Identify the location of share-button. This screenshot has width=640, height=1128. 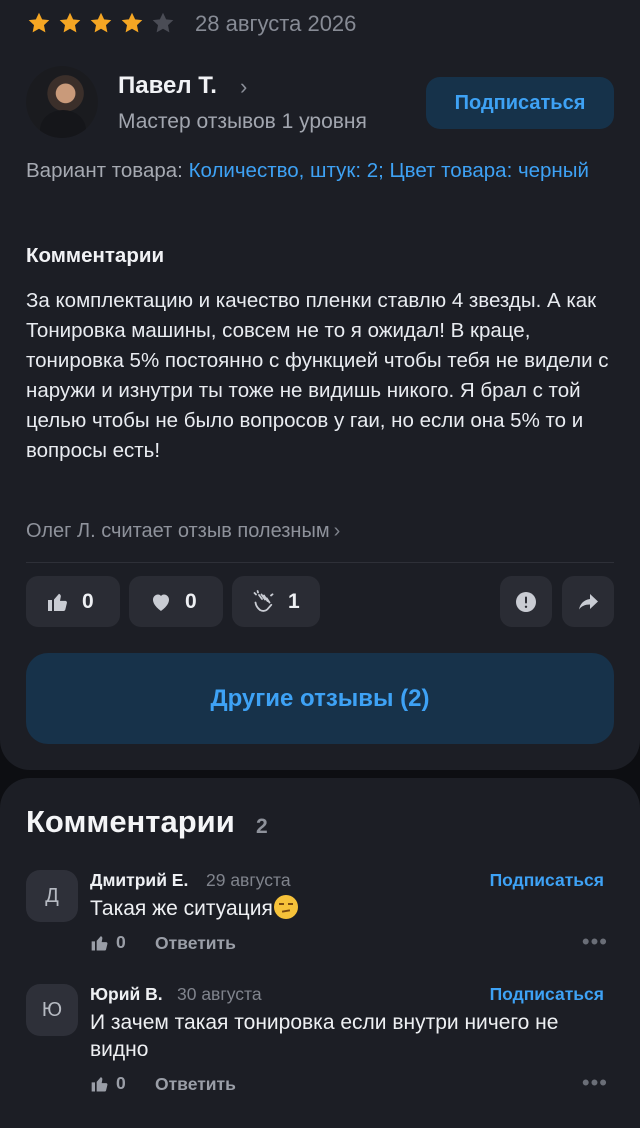
(588, 601).